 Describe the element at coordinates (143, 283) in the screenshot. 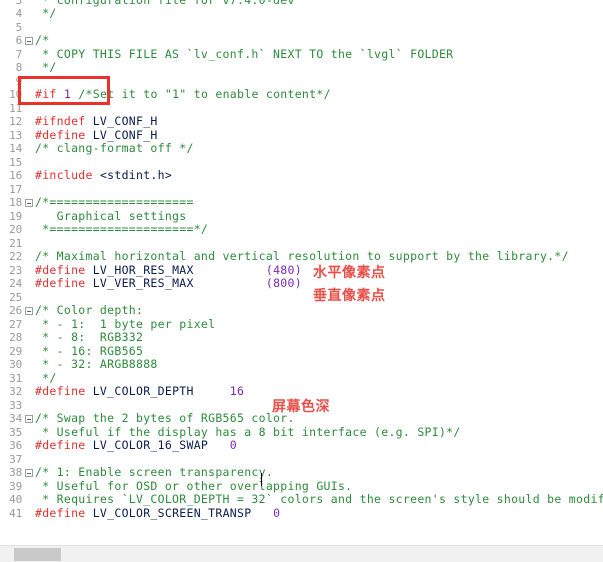

I see `token-ident: LV_VER_RES_MAX` at that location.